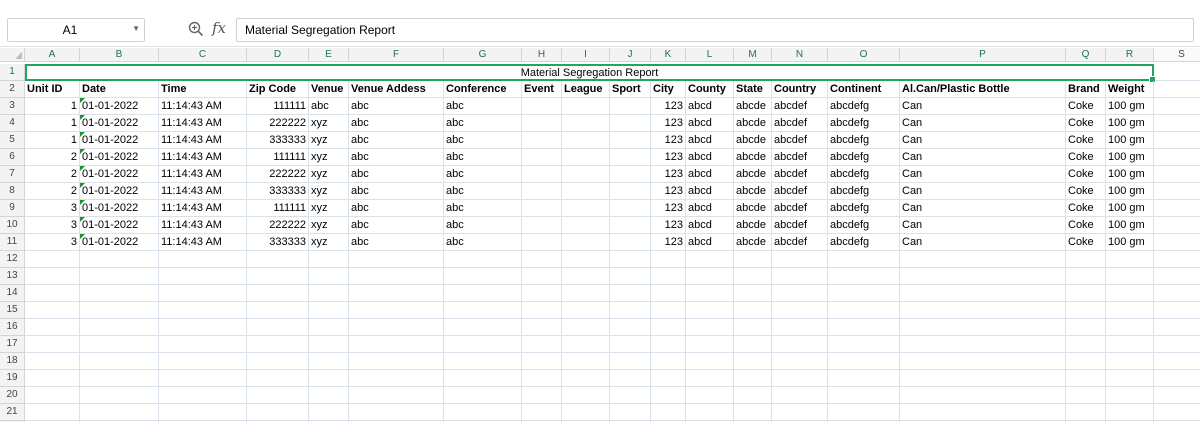 This screenshot has height=422, width=1200. What do you see at coordinates (278, 225) in the screenshot?
I see `data-cell: 222222` at bounding box center [278, 225].